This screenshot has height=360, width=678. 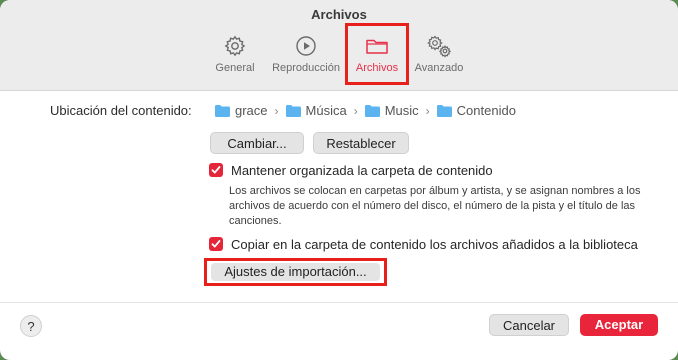 I want to click on content-location-label: Ubicación del contenido:, so click(x=121, y=110).